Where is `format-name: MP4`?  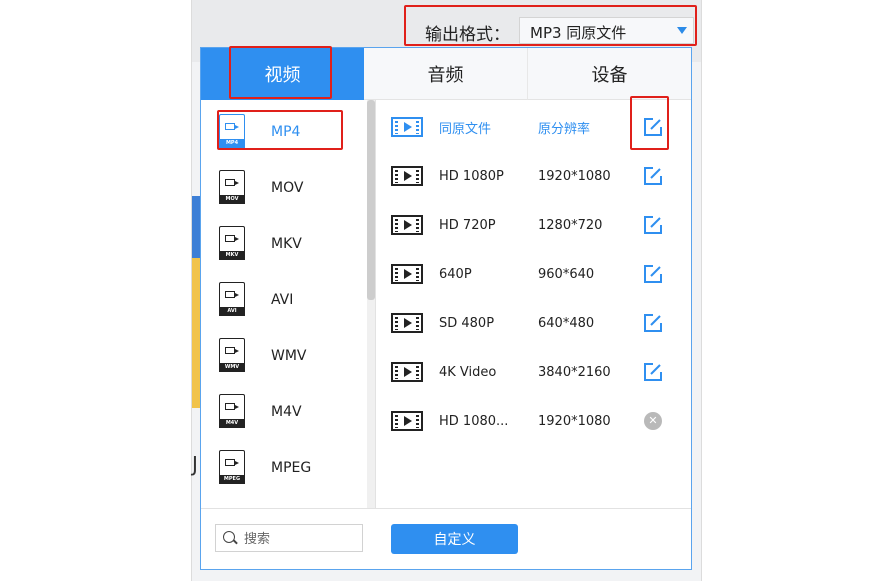
format-name: MP4 is located at coordinates (286, 132).